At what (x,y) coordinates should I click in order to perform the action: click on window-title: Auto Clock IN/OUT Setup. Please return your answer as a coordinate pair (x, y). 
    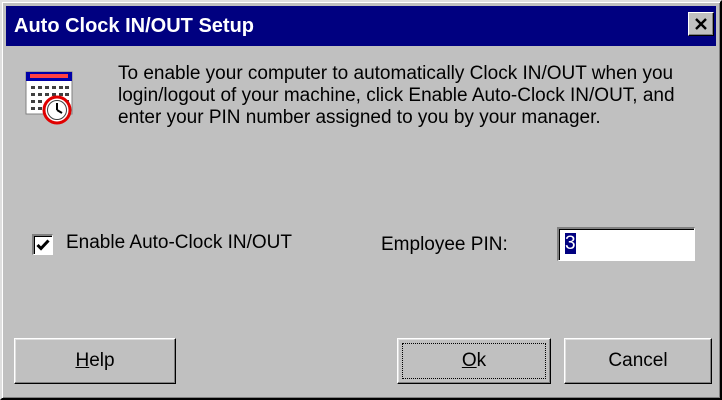
    Looking at the image, I should click on (134, 26).